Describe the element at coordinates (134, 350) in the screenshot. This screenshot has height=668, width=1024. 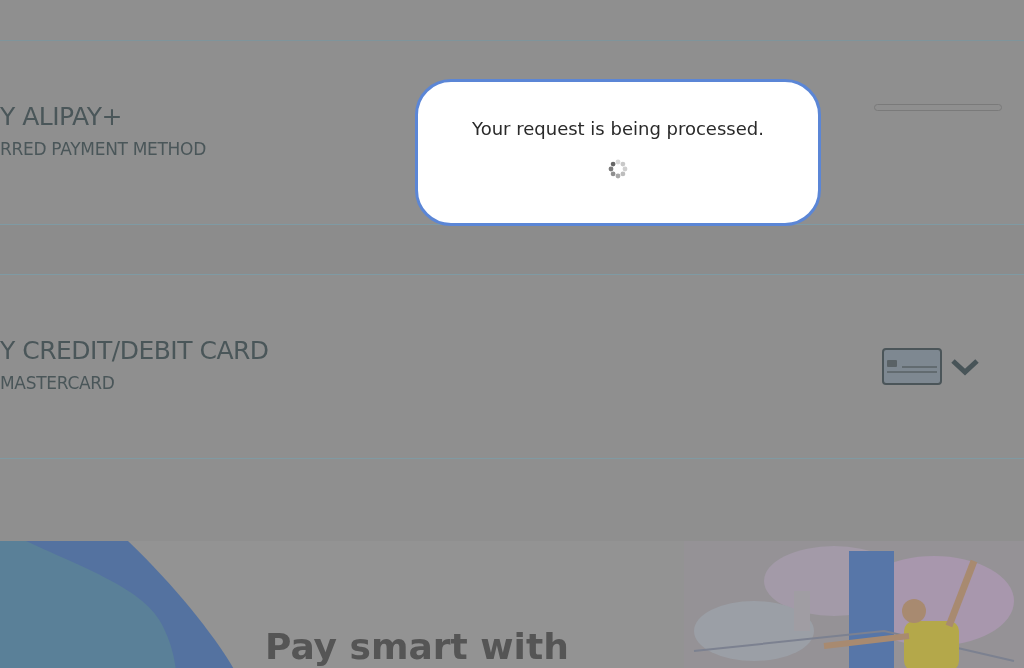
I see `option-title: Y CREDIT/DEBIT CARD` at that location.